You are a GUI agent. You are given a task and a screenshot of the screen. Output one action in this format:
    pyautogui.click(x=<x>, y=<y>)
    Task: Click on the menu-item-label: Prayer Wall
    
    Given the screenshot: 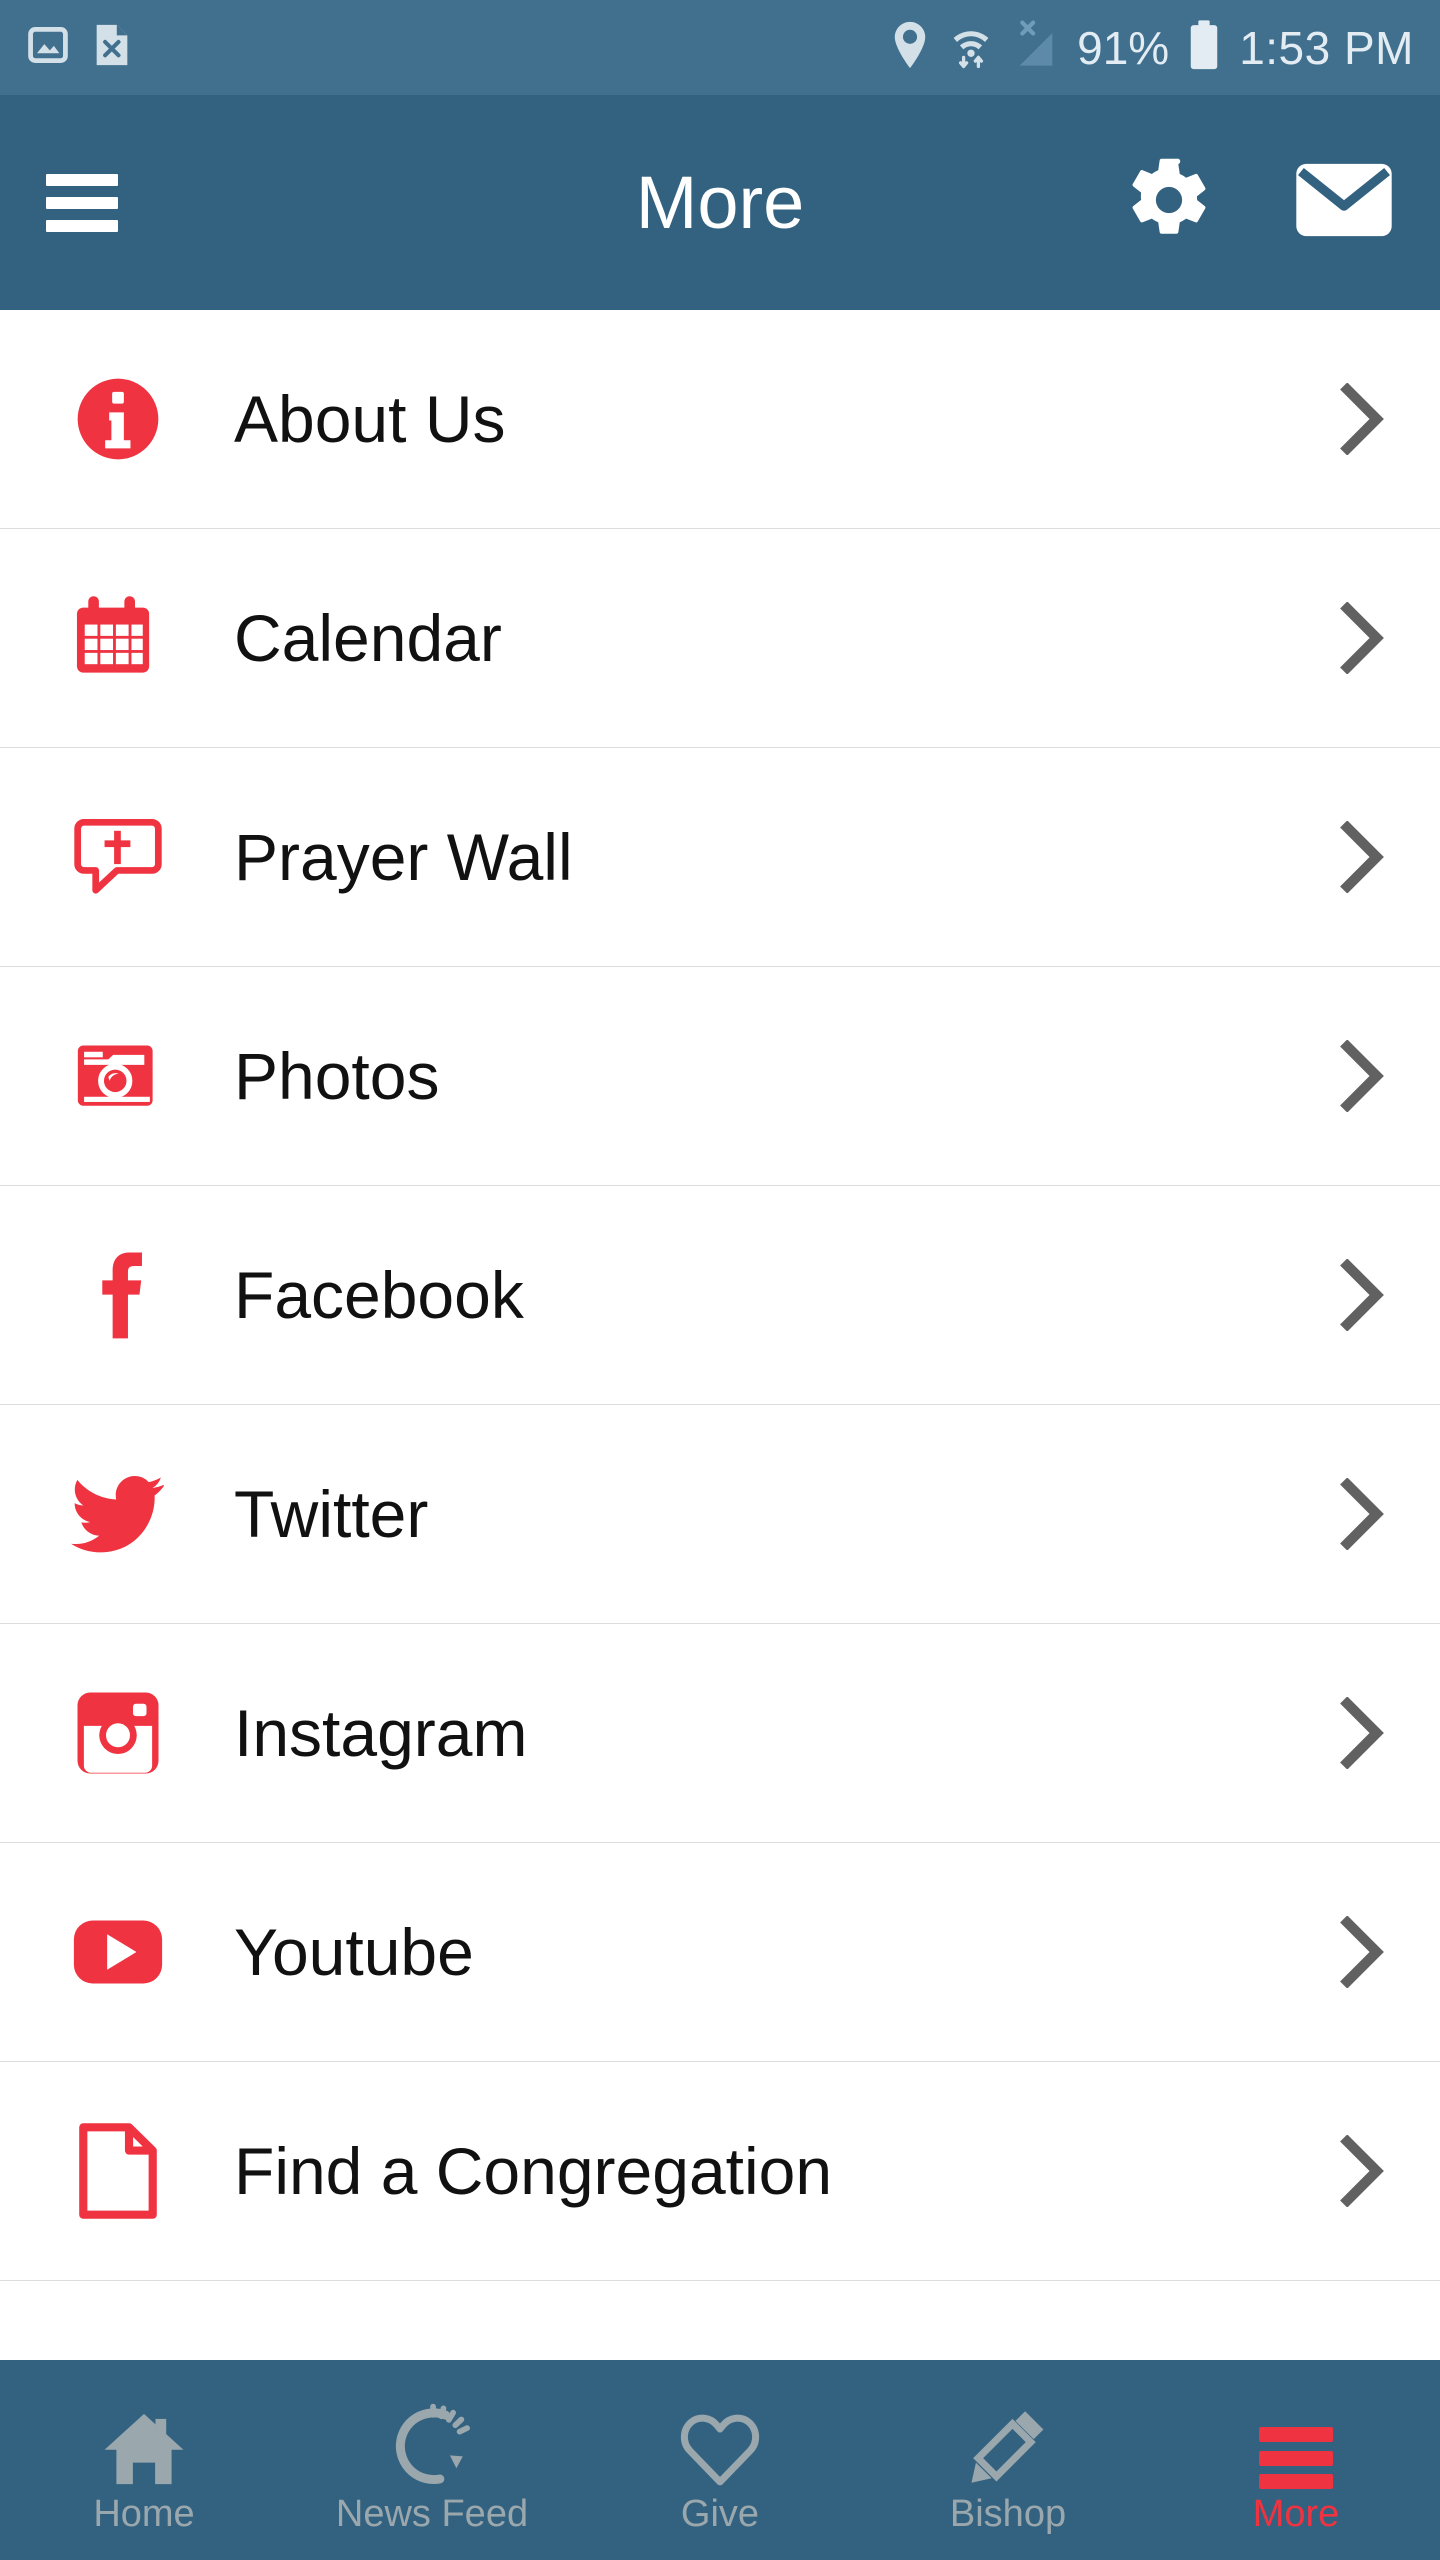 What is the action you would take?
    pyautogui.click(x=403, y=857)
    